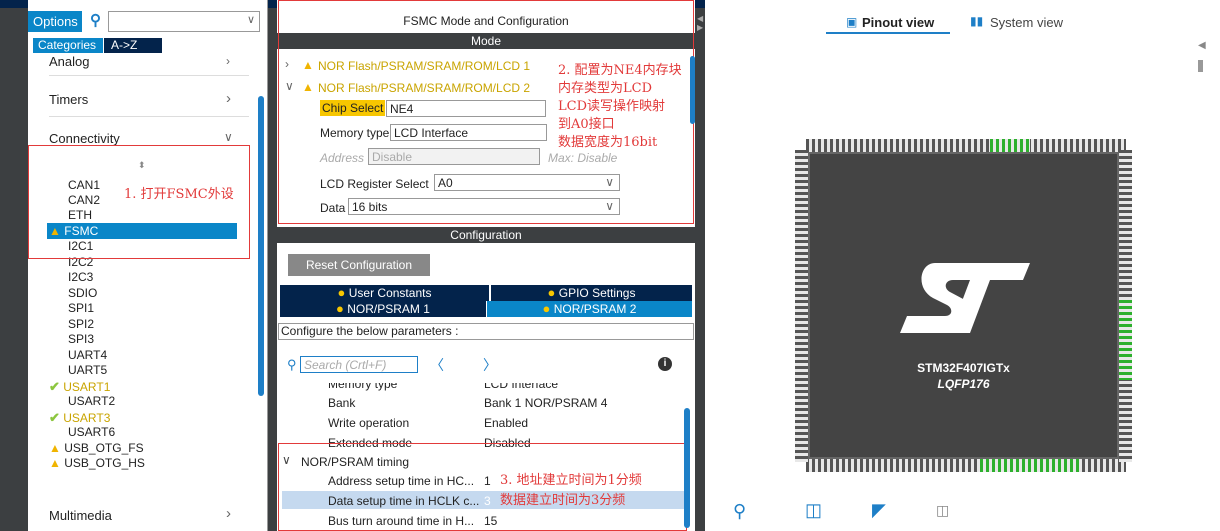 Image resolution: width=1220 pixels, height=531 pixels. I want to click on annotation-2-line: LCD读写操作映射, so click(612, 106).